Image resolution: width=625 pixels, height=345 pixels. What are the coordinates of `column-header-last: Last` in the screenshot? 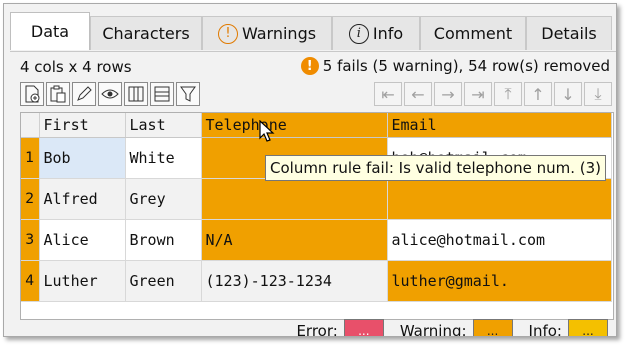 It's located at (163, 125).